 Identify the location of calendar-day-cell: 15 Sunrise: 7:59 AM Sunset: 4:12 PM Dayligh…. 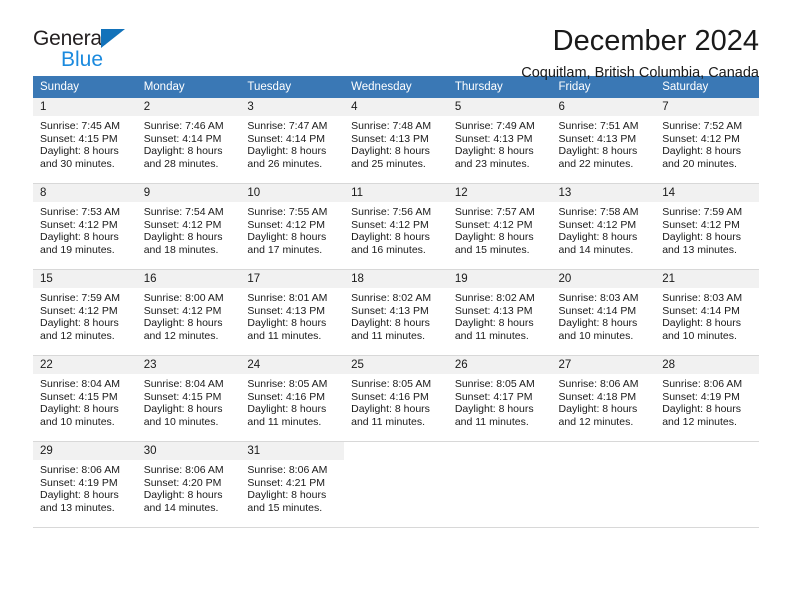
(85, 312).